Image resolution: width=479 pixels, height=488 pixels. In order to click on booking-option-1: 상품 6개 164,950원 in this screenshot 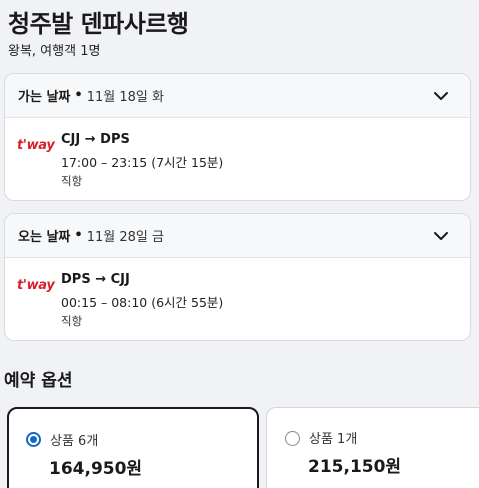, I will do `click(133, 447)`.